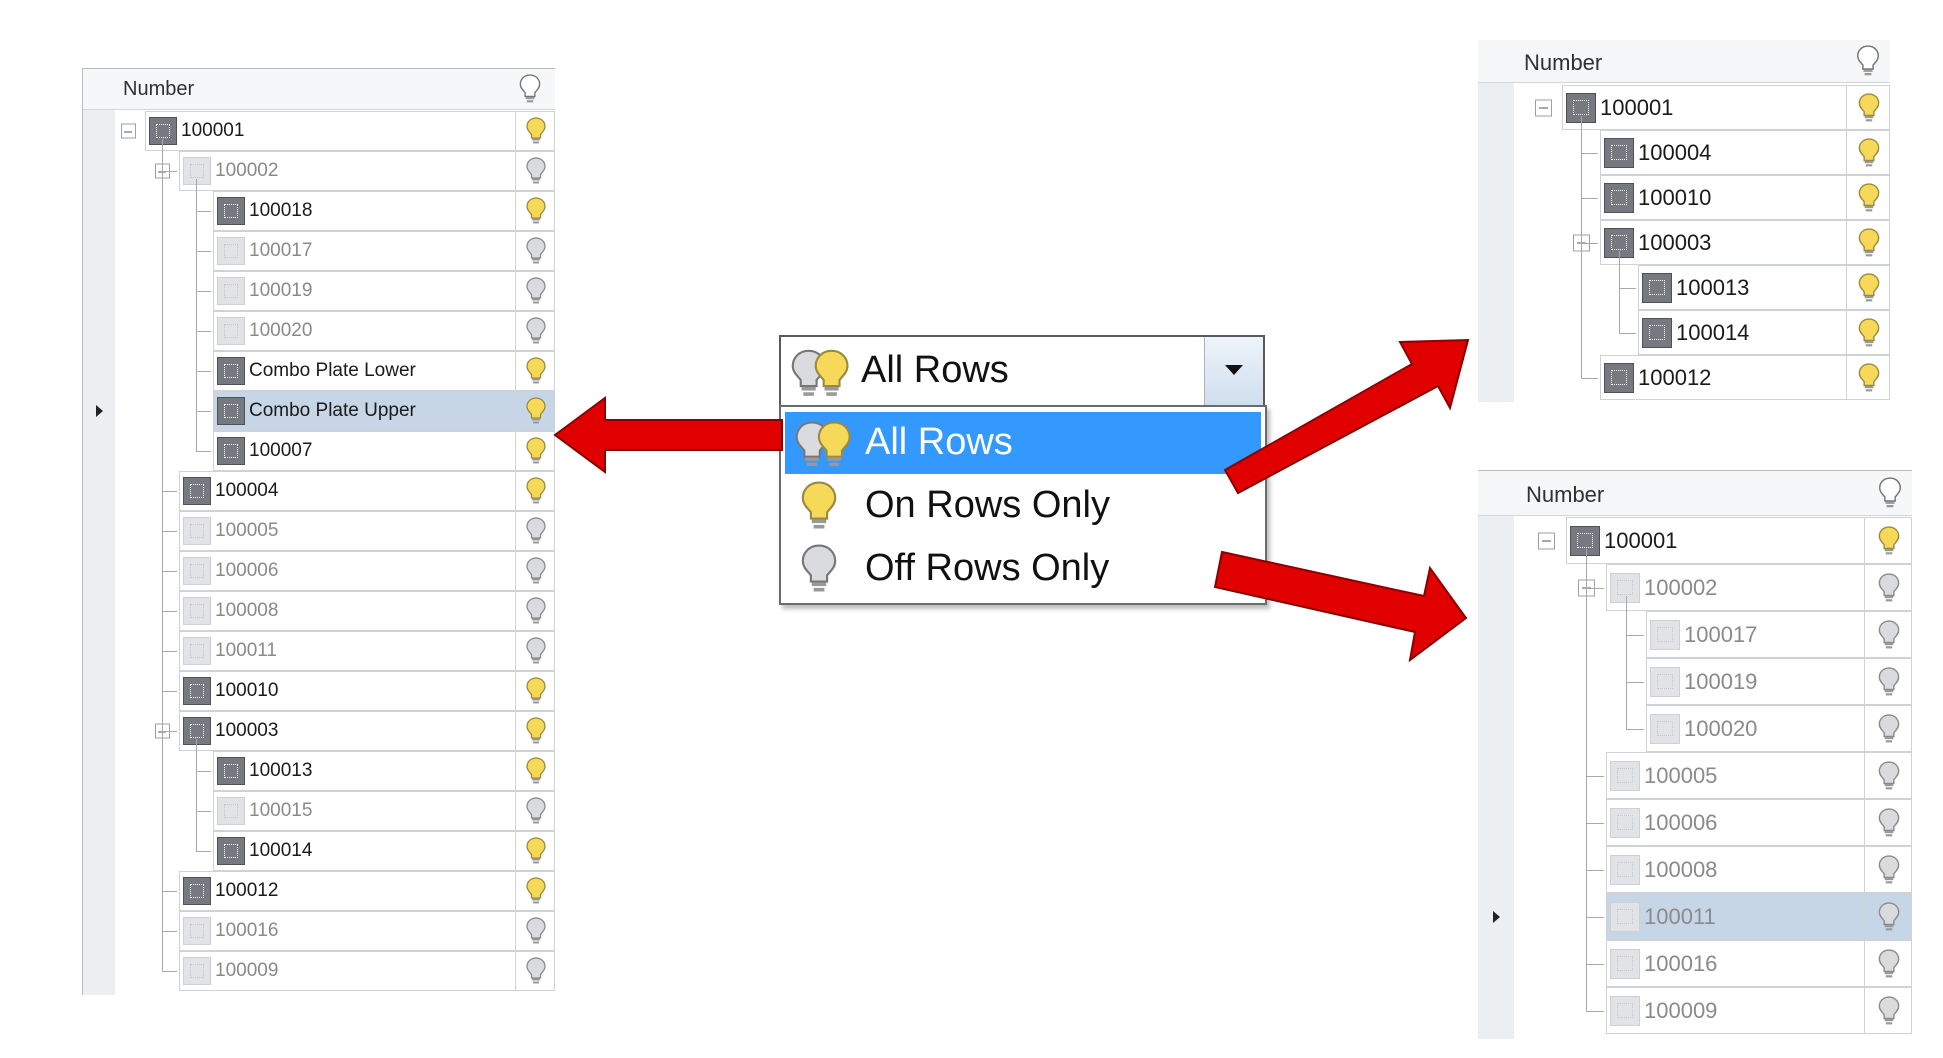 The height and width of the screenshot is (1058, 1943). I want to click on dropdown-arrow-button, so click(1233, 371).